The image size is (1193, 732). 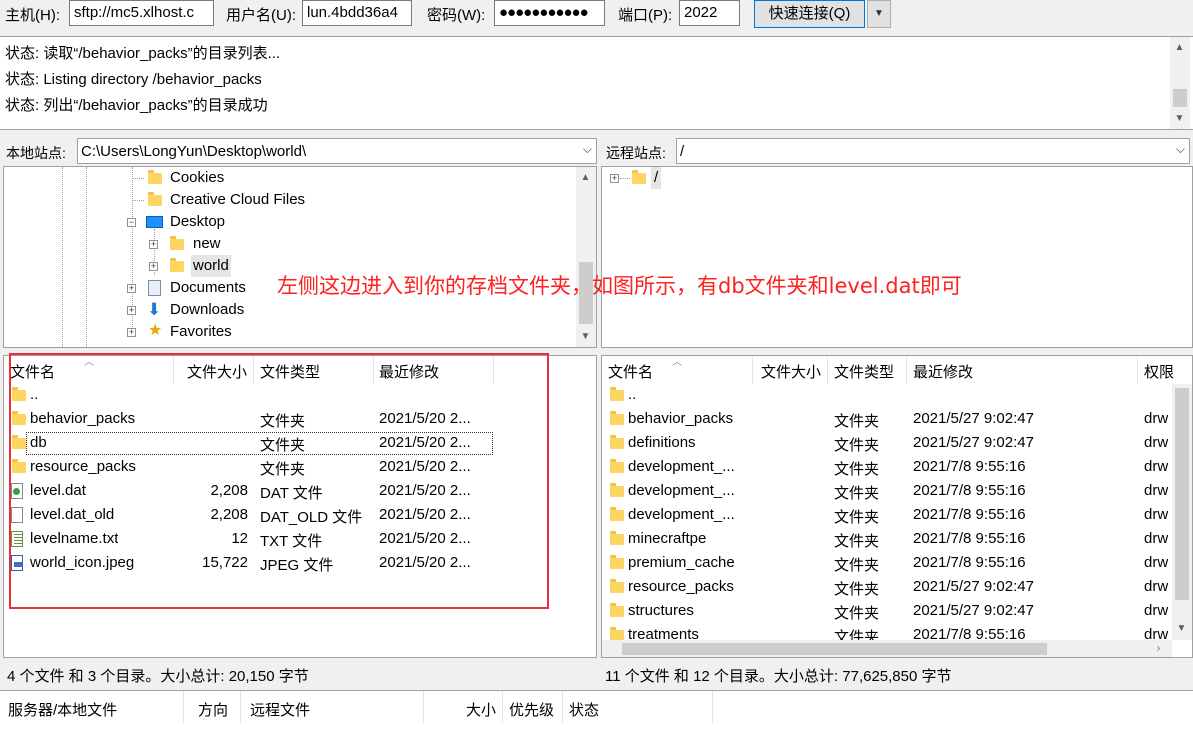 What do you see at coordinates (632, 394) in the screenshot?
I see `file-name: ..` at bounding box center [632, 394].